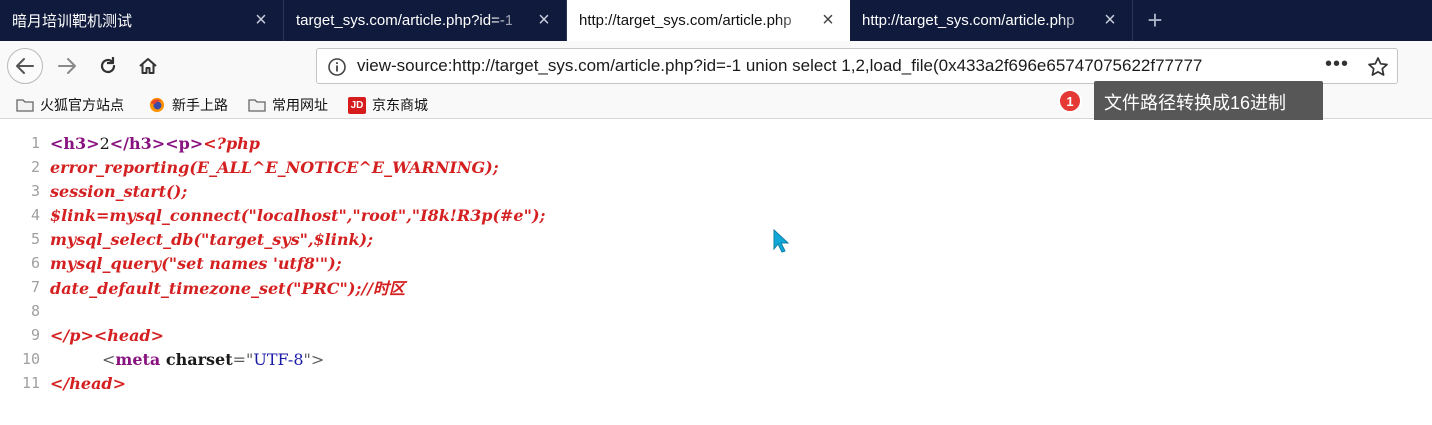 The width and height of the screenshot is (1432, 425). I want to click on php-code: mysql_query("set names 'utf8'");, so click(196, 263).